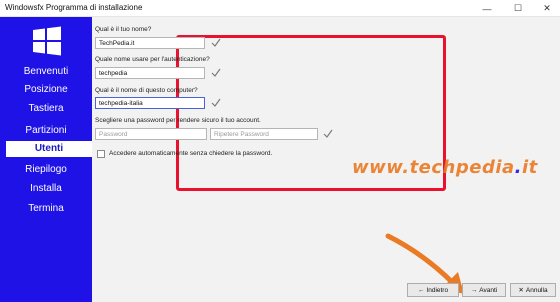  What do you see at coordinates (536, 290) in the screenshot?
I see `cancel-button-label: Annulla` at bounding box center [536, 290].